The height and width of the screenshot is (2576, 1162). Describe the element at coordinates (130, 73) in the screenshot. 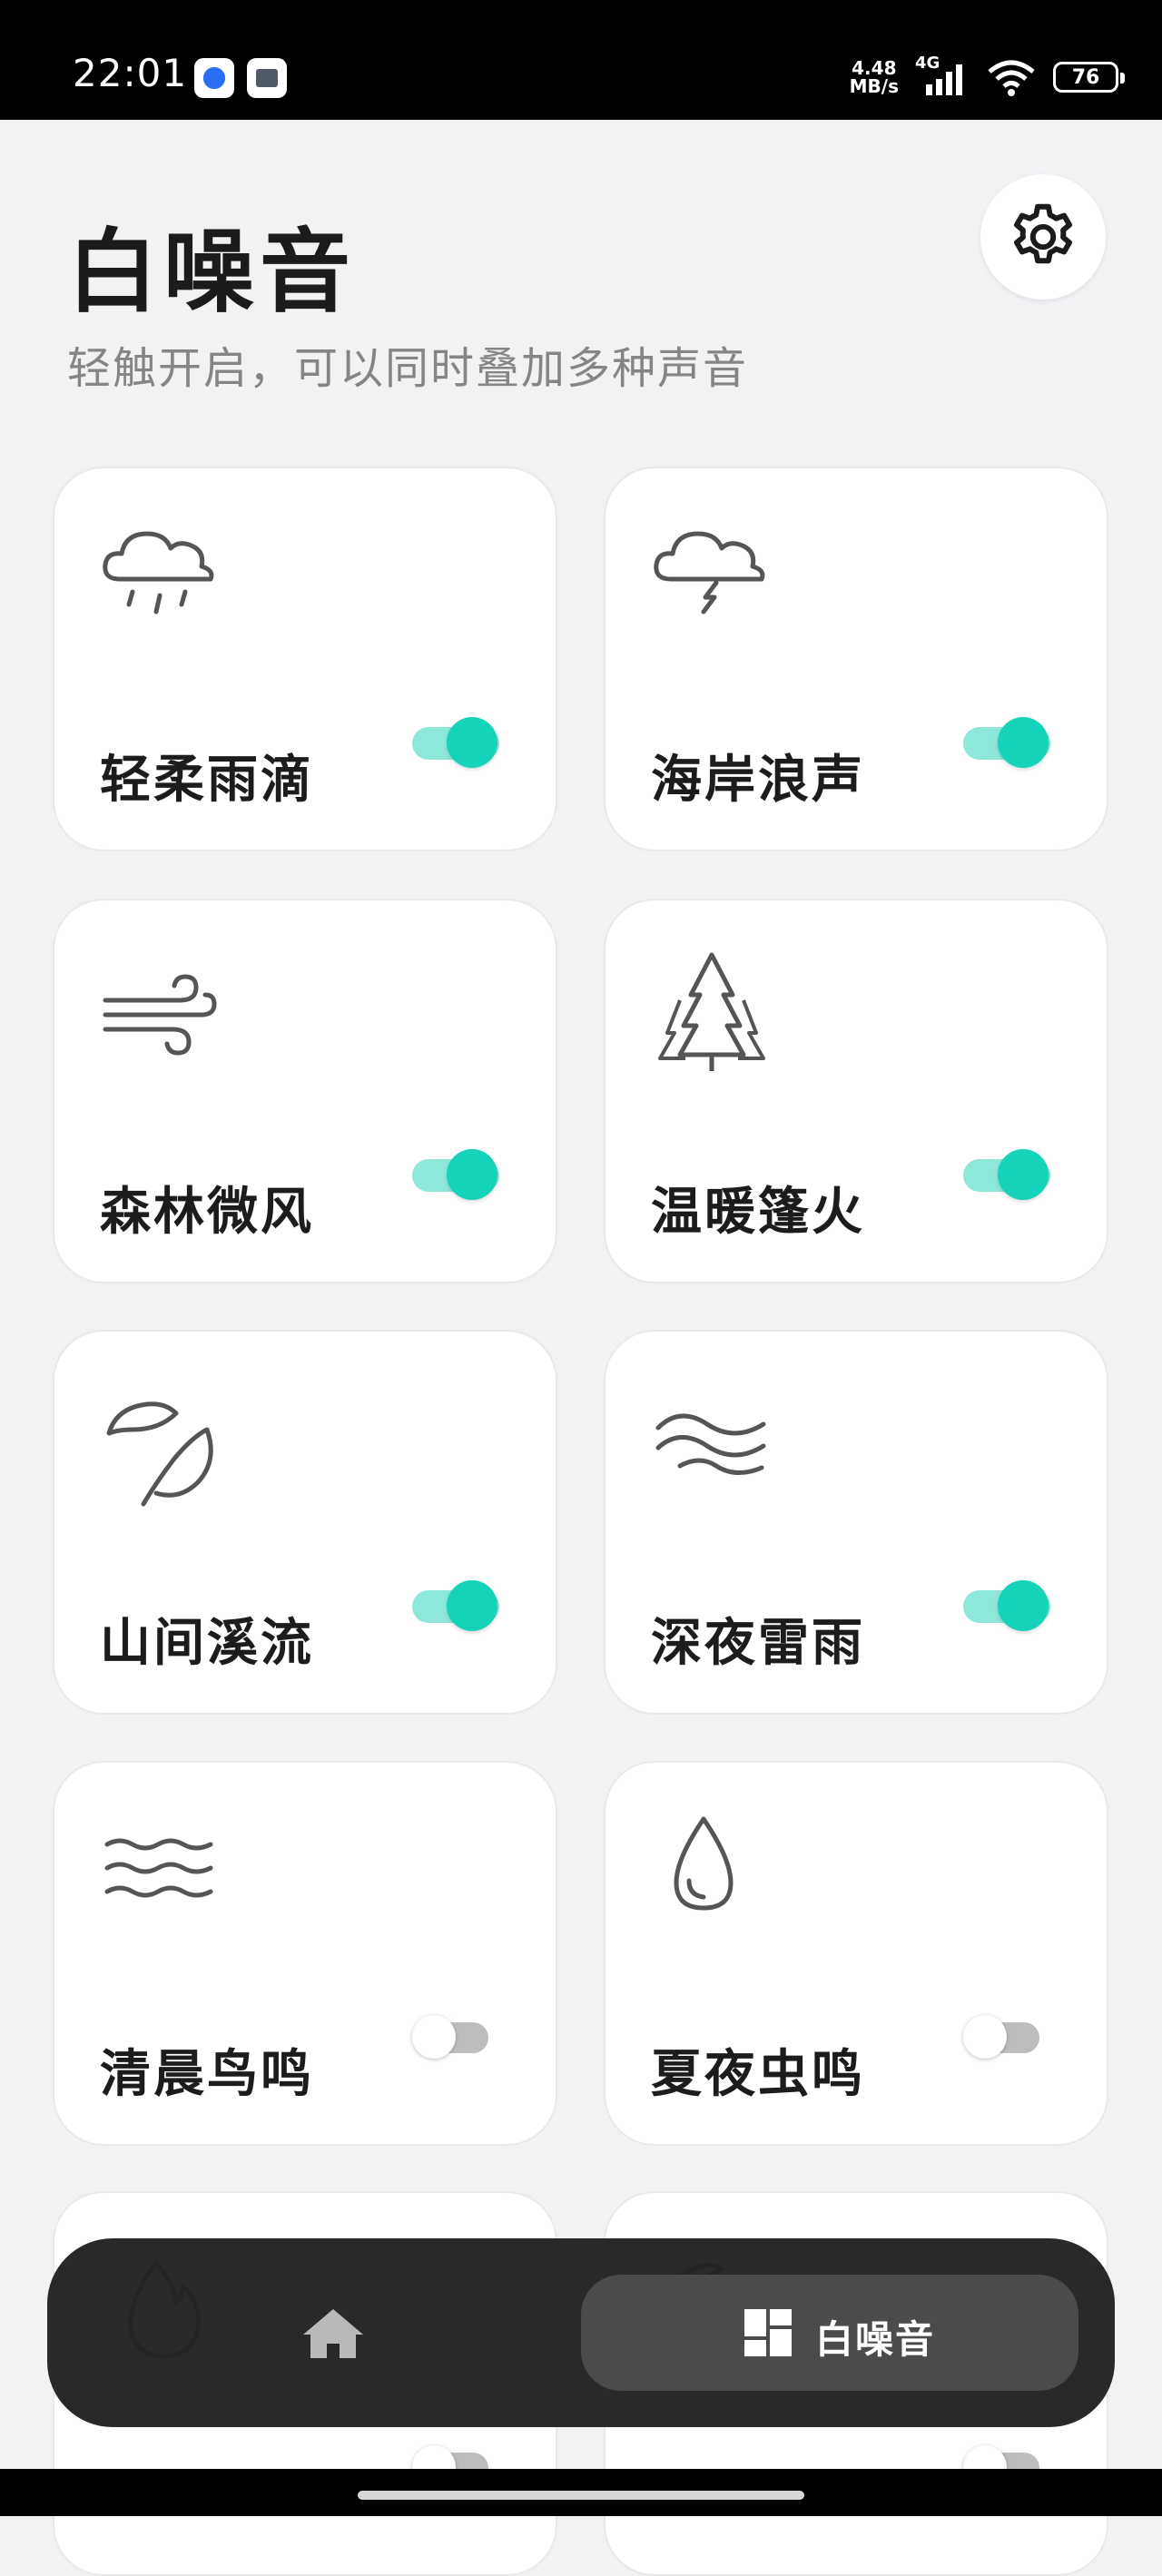

I see `status-time: 22:01` at that location.